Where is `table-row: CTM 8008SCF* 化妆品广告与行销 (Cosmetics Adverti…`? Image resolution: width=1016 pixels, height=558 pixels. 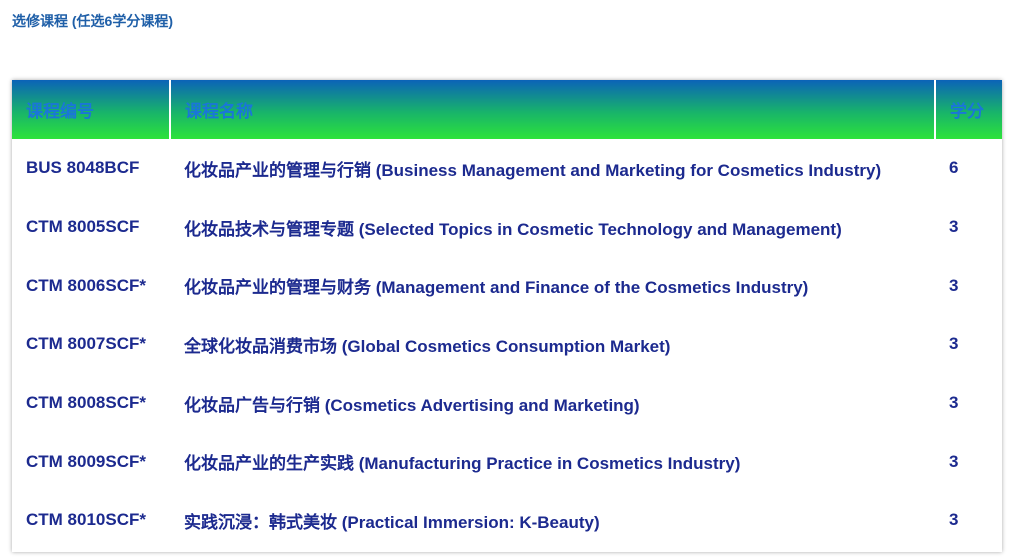 table-row: CTM 8008SCF* 化妆品广告与行销 (Cosmetics Adverti… is located at coordinates (507, 403).